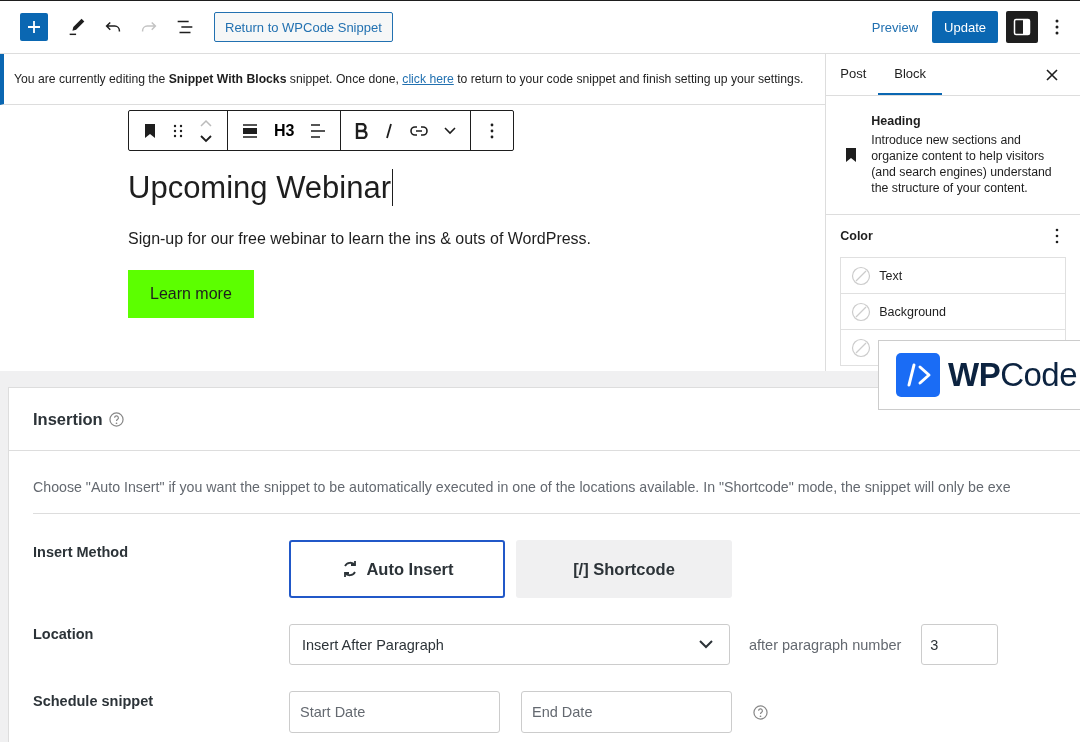 The image size is (1080, 742). I want to click on location-select: Insert After Paragraph, so click(509, 644).